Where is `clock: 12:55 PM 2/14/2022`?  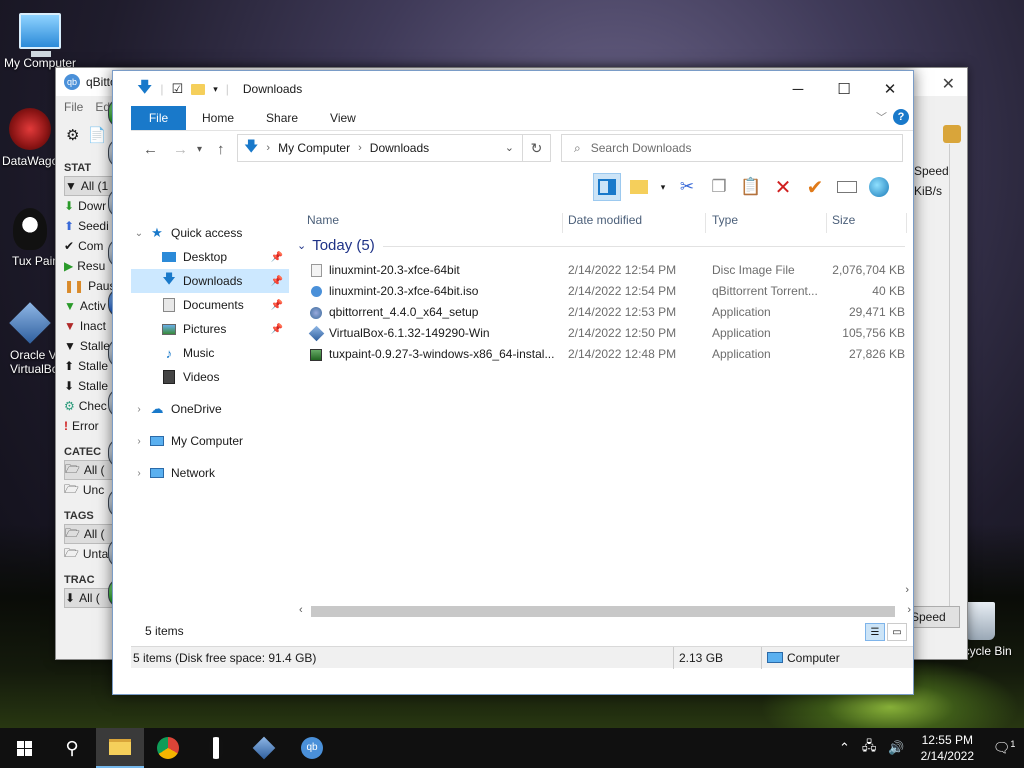
clock: 12:55 PM 2/14/2022 is located at coordinates (947, 748).